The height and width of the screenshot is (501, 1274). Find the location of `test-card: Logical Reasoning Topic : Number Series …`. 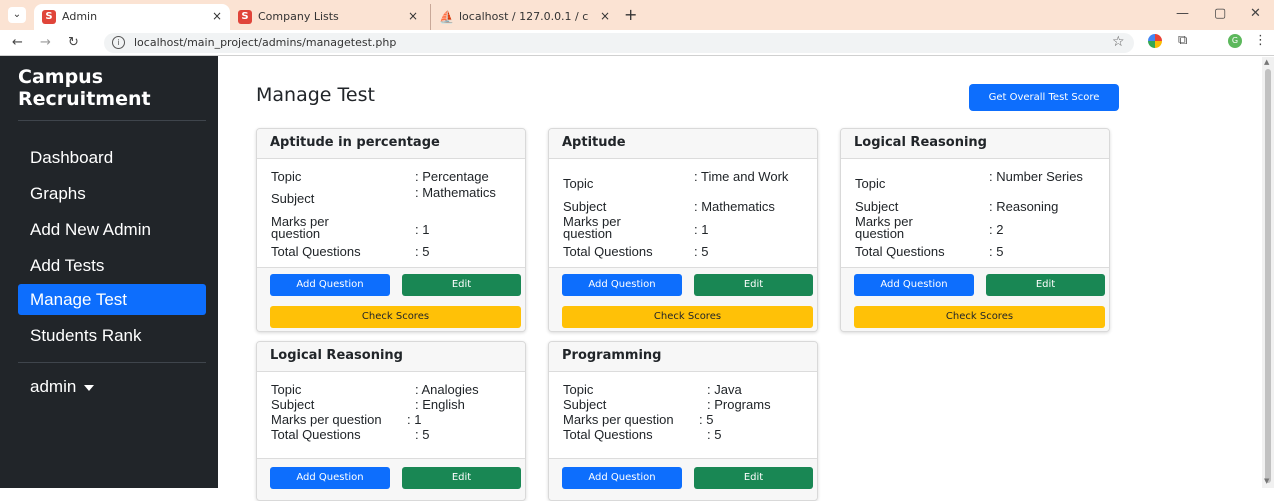

test-card: Logical Reasoning Topic : Number Series … is located at coordinates (975, 230).